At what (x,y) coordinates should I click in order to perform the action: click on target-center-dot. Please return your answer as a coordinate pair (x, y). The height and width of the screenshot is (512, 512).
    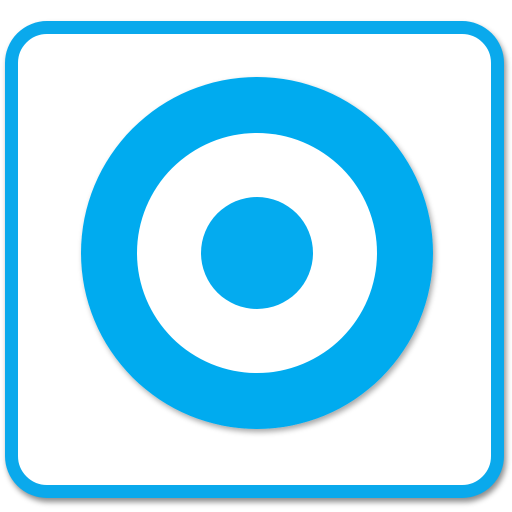
    Looking at the image, I should click on (257, 253).